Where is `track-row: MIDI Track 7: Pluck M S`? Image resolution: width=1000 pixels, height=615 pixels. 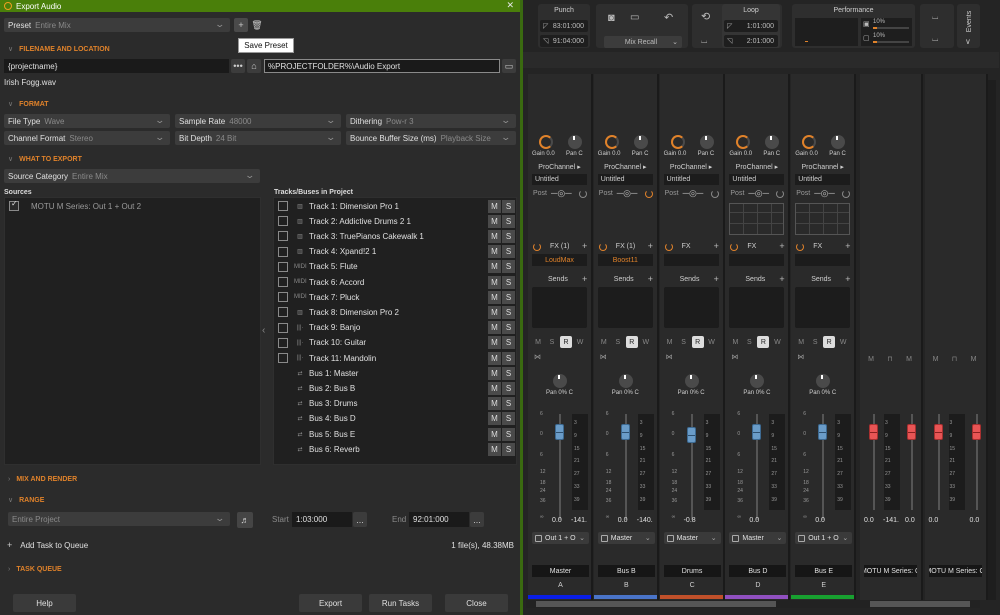 track-row: MIDI Track 7: Pluck M S is located at coordinates (395, 297).